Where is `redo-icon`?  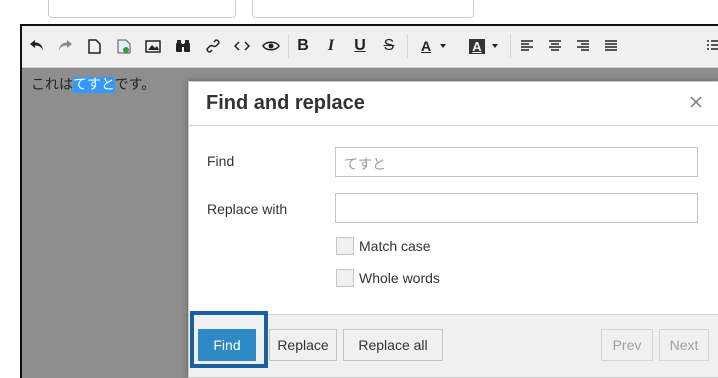
redo-icon is located at coordinates (65, 46).